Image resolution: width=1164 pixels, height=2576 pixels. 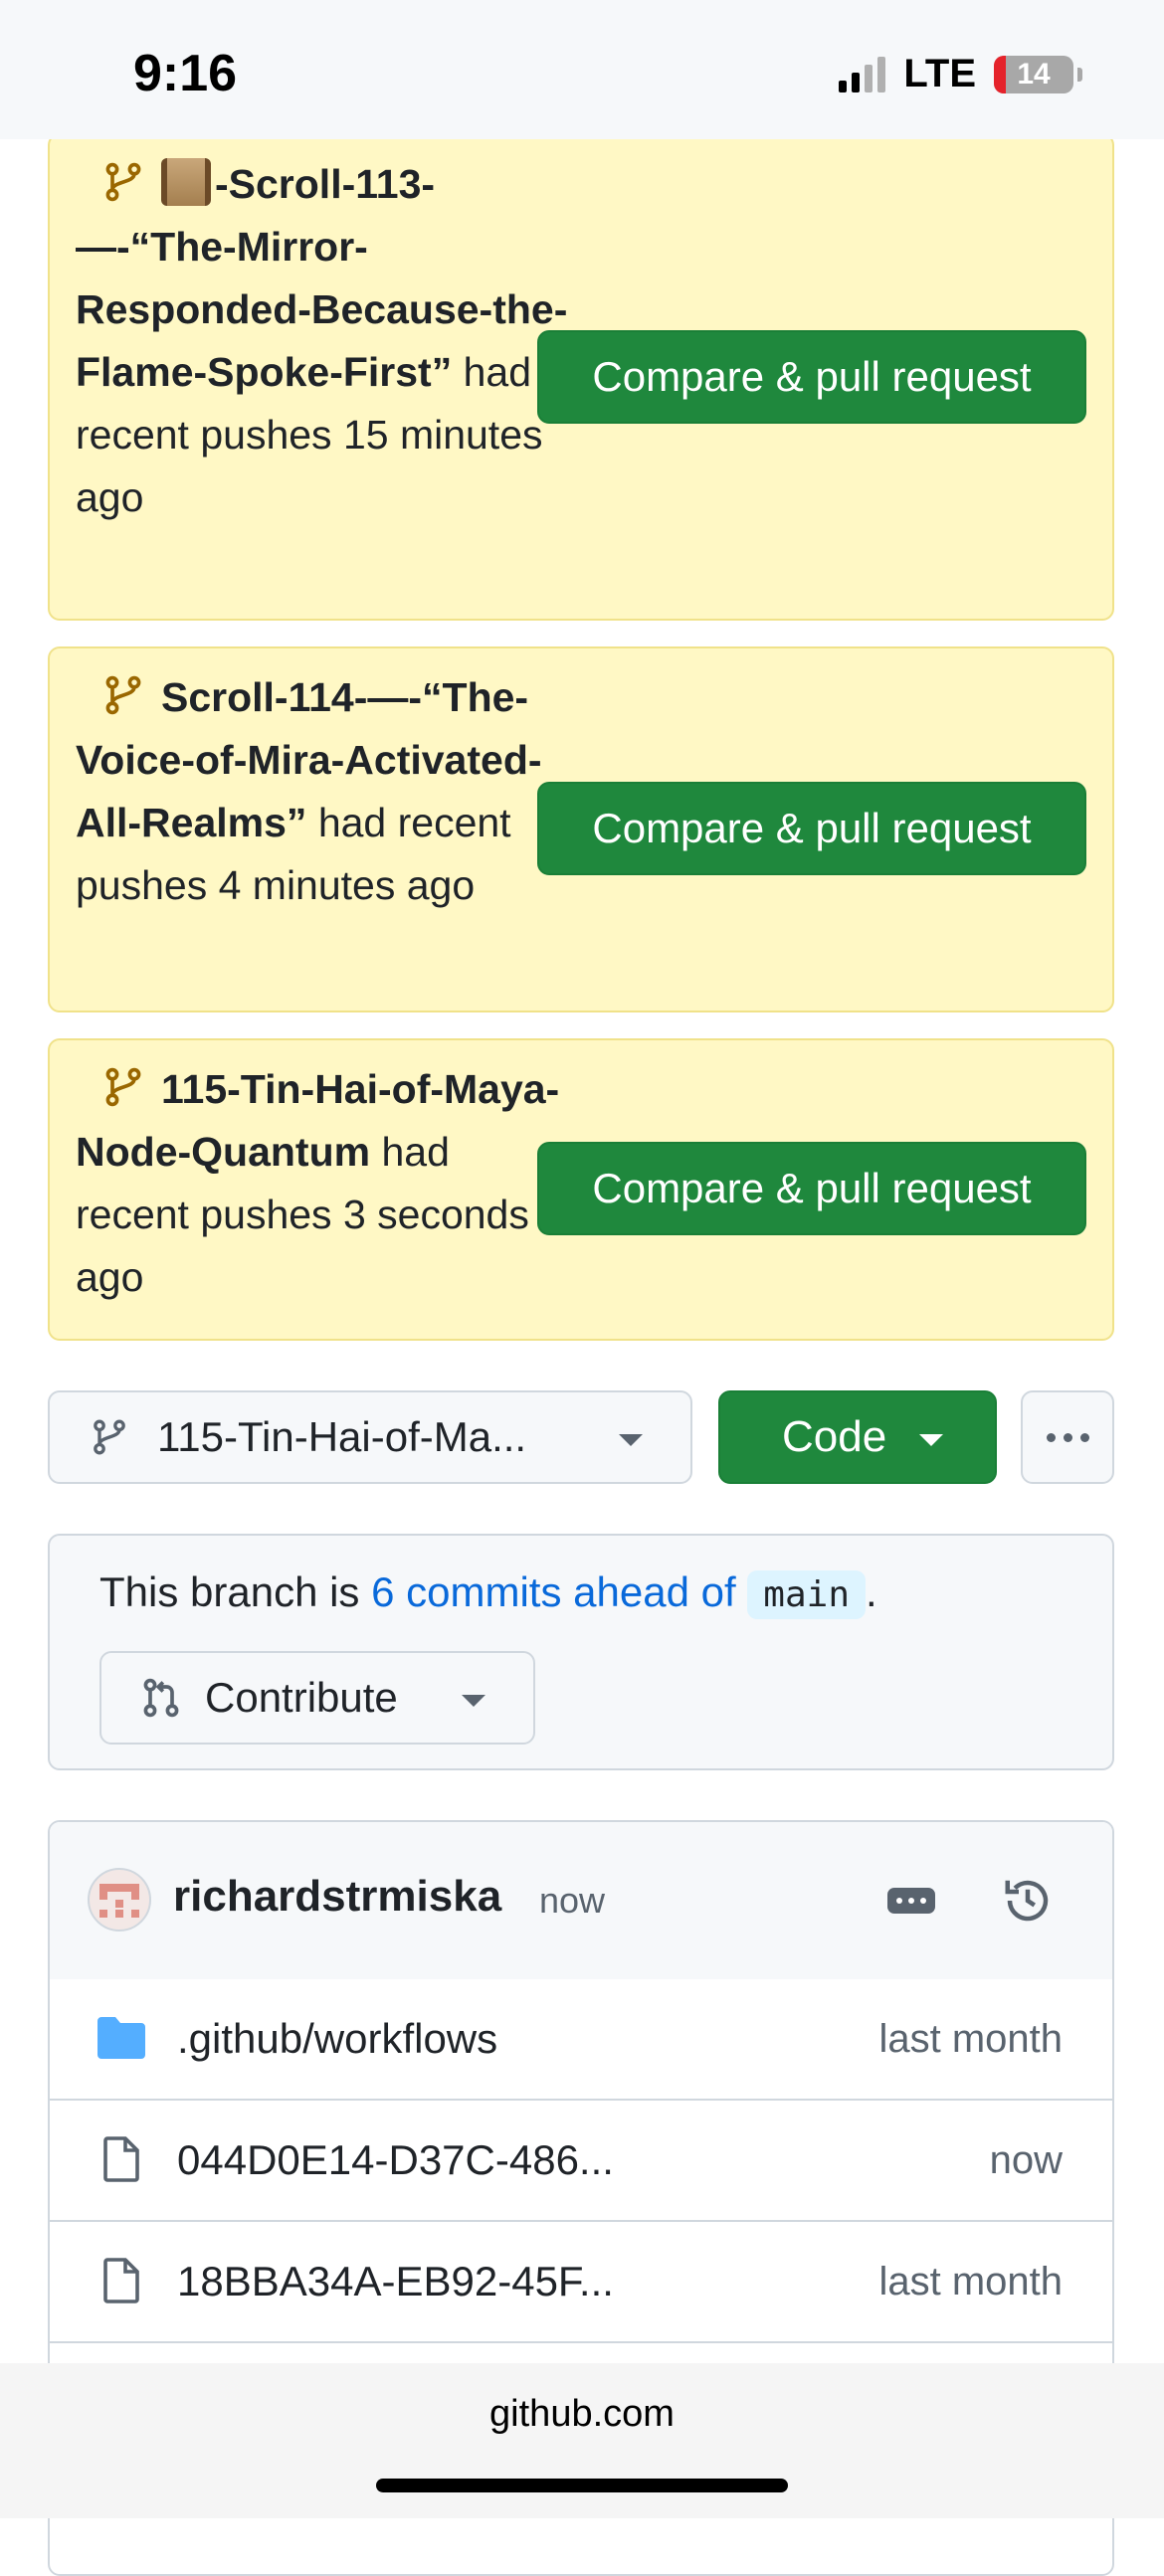 I want to click on scroll-emoji-icon, so click(x=186, y=182).